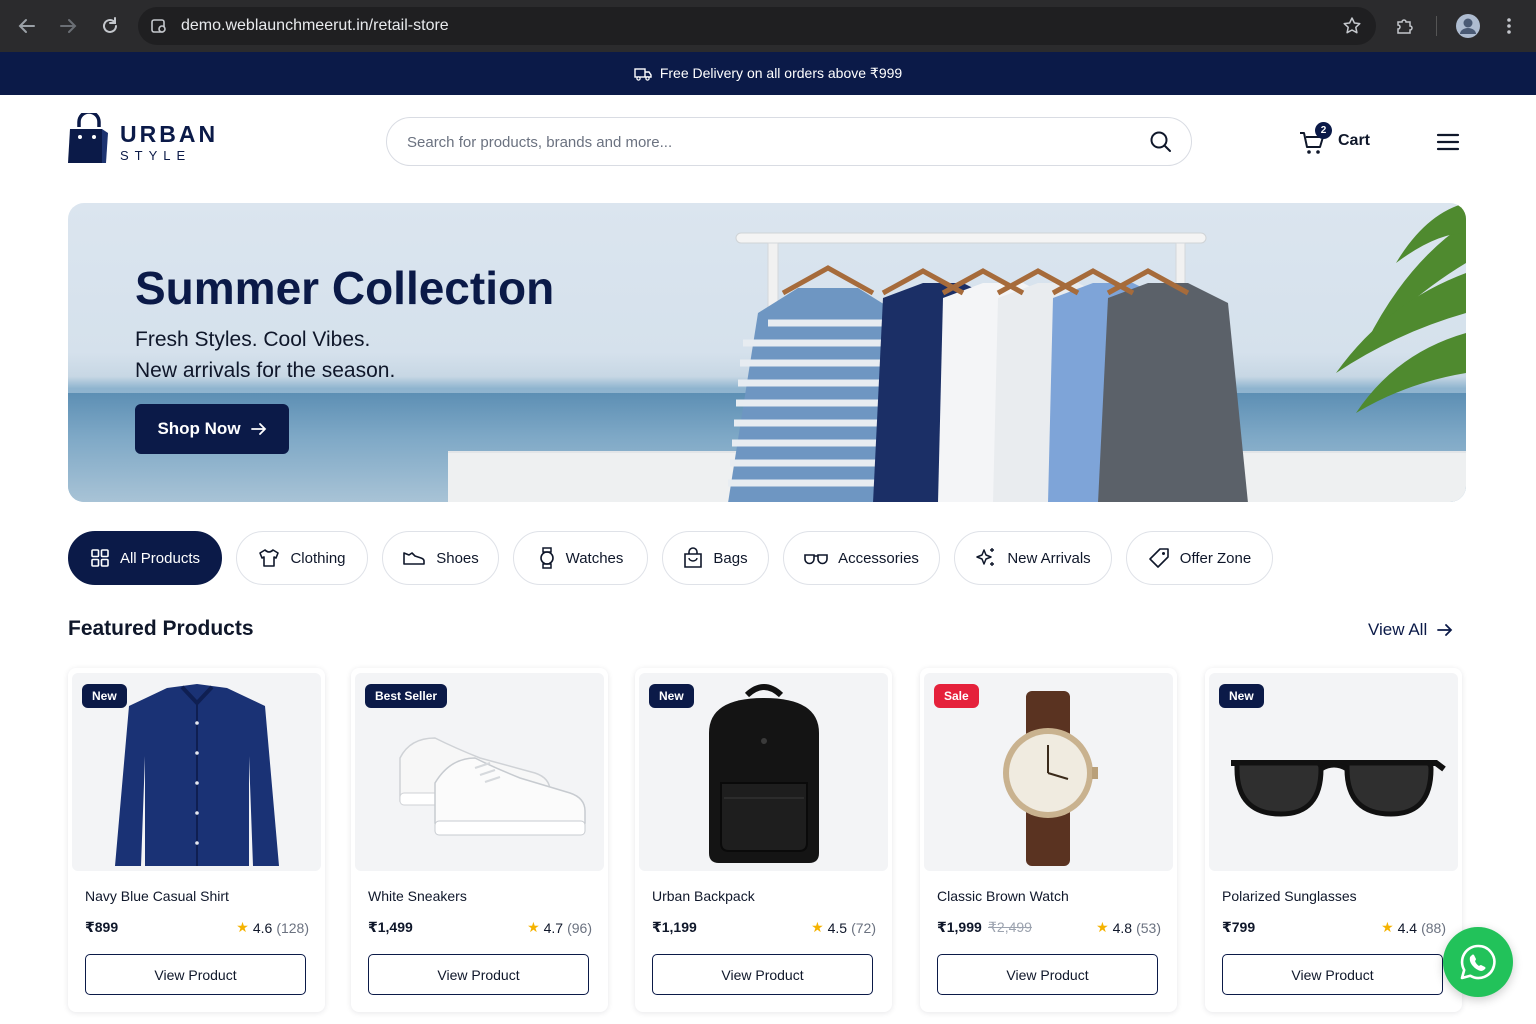  I want to click on site-header: URBAN STYLE 2 Cart, so click(768, 142).